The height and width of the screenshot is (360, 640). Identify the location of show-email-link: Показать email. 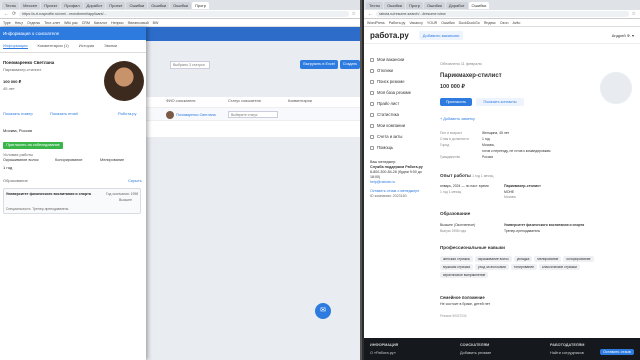
(64, 113).